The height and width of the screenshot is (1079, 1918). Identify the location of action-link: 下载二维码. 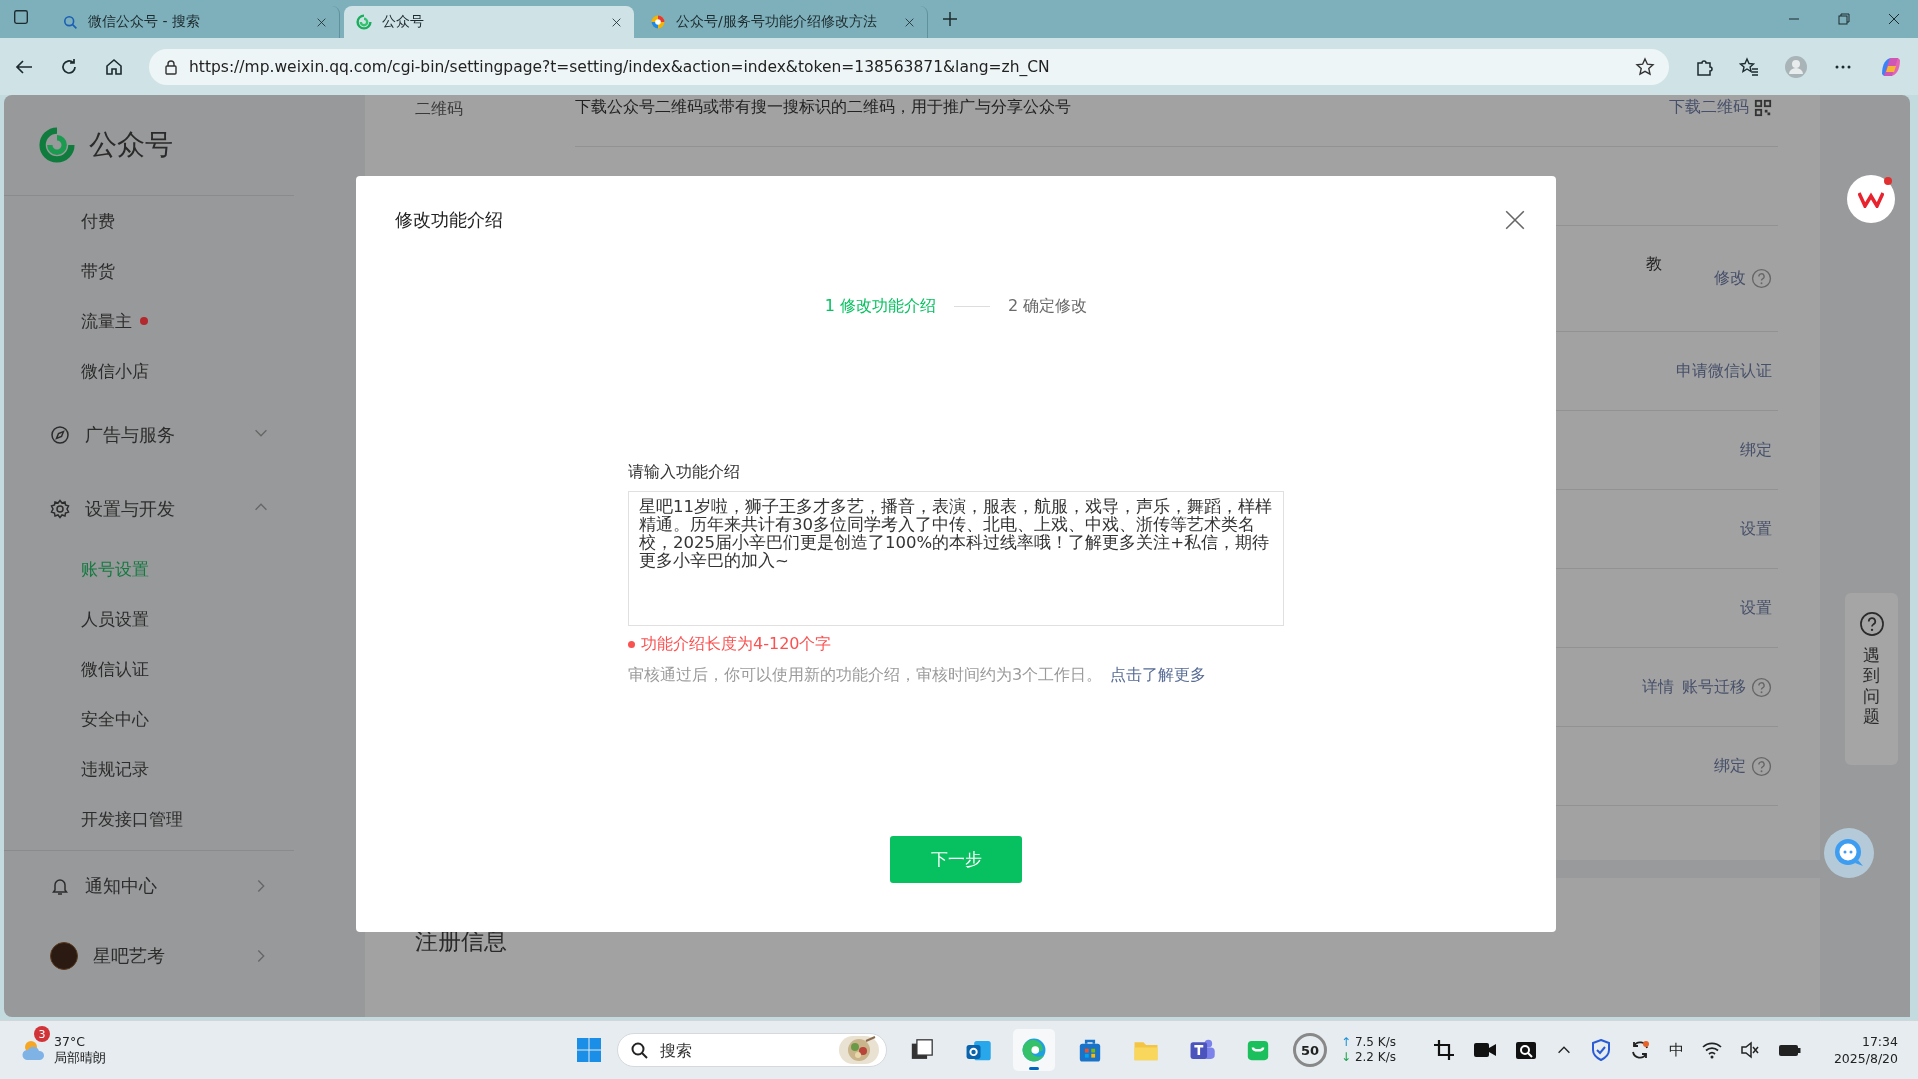
(1709, 107).